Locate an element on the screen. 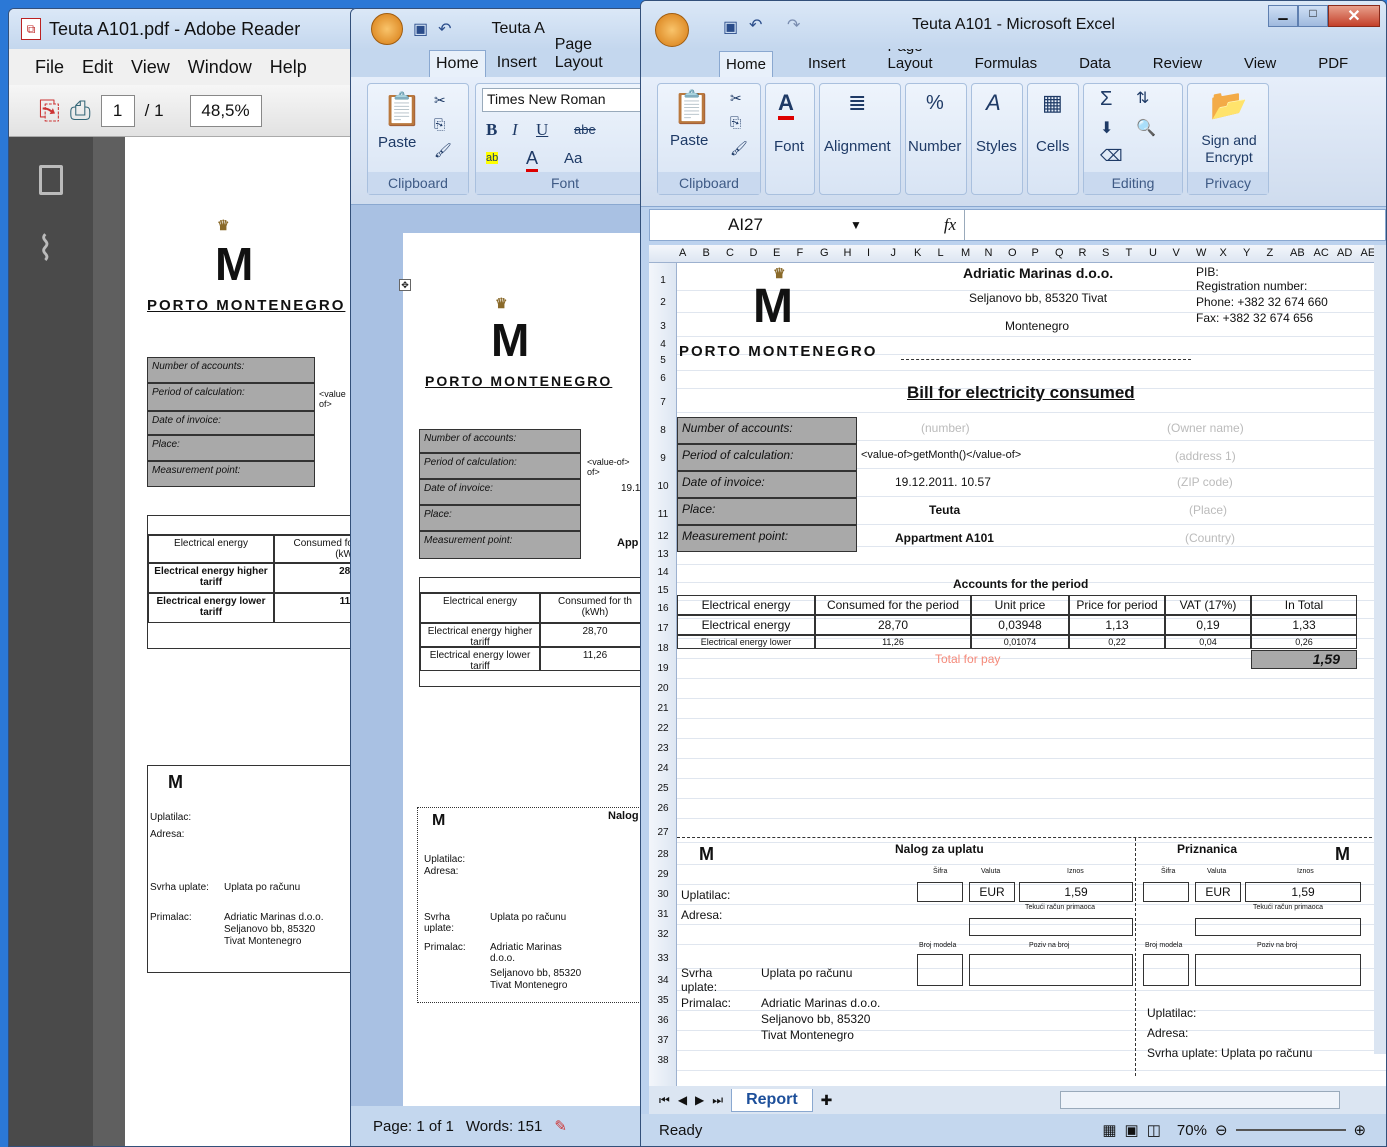 The width and height of the screenshot is (1387, 1147). office-button-icon is located at coordinates (672, 30).